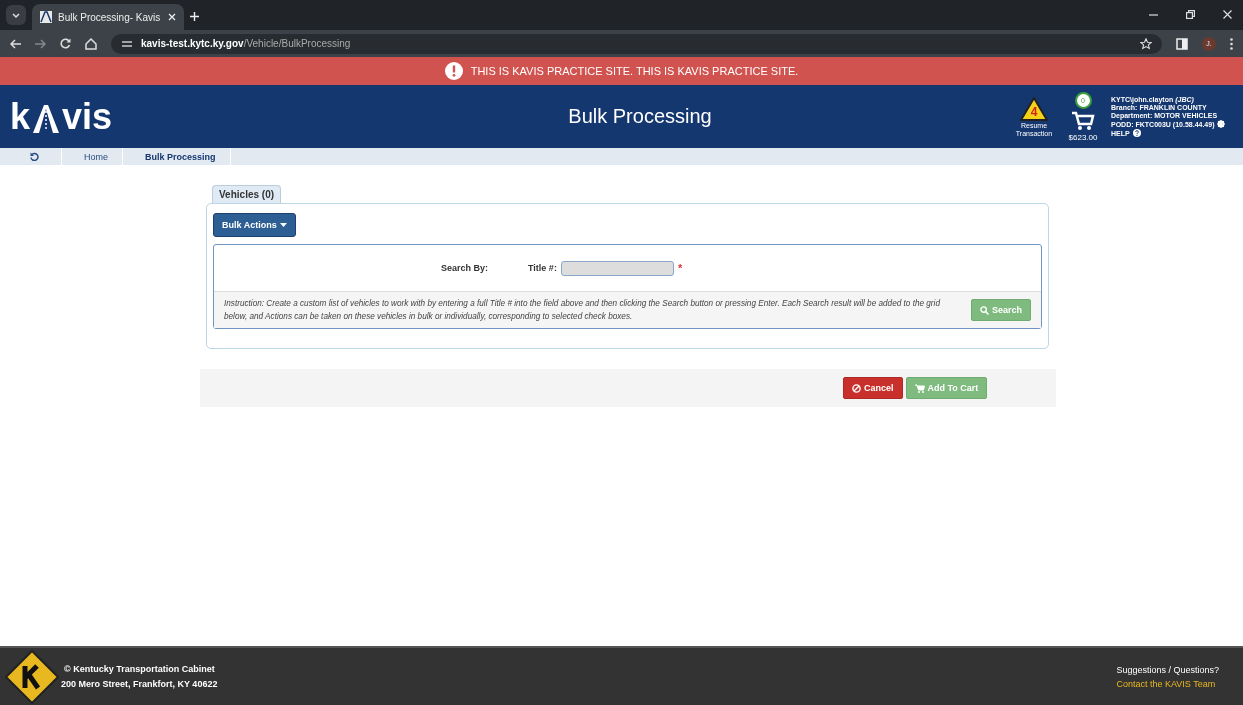 The height and width of the screenshot is (705, 1243). I want to click on chevron-down-icon, so click(16, 15).